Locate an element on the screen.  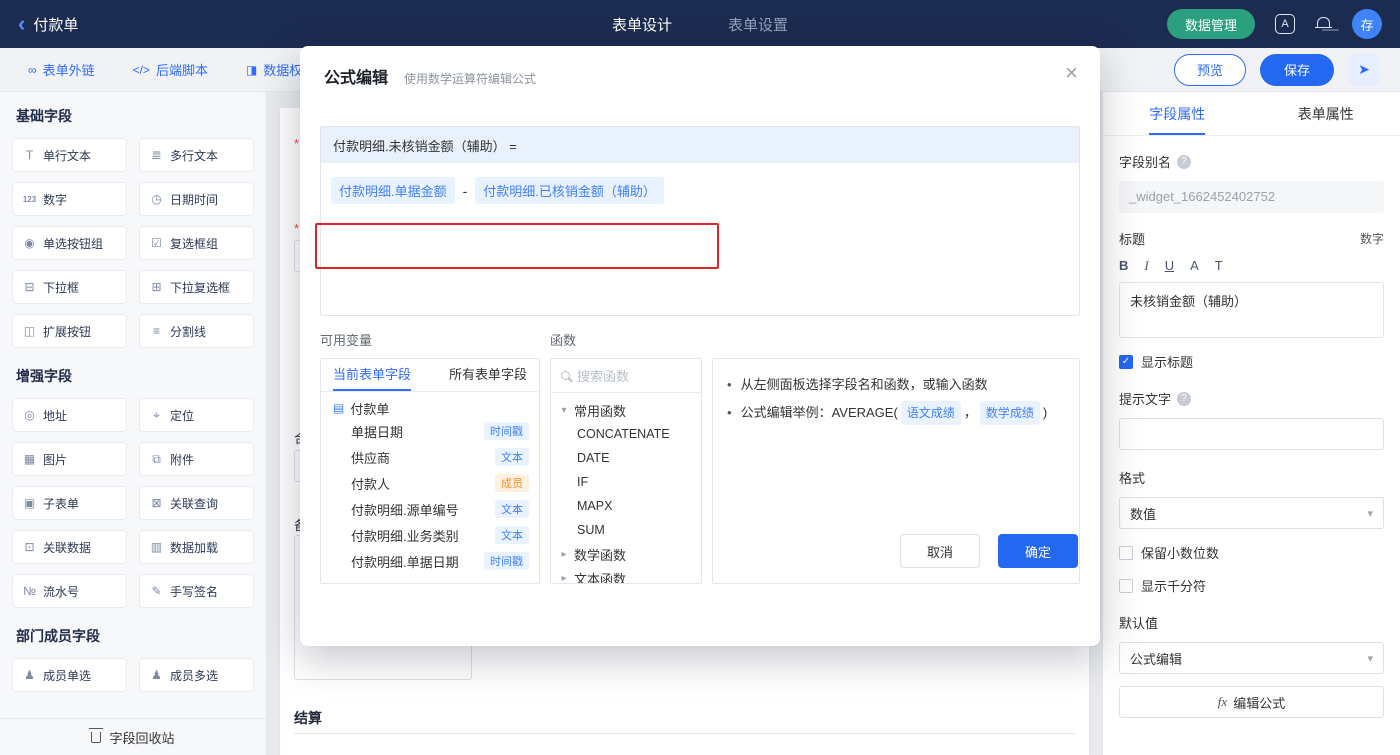
nav-tab: 表单设置 is located at coordinates (758, 24).